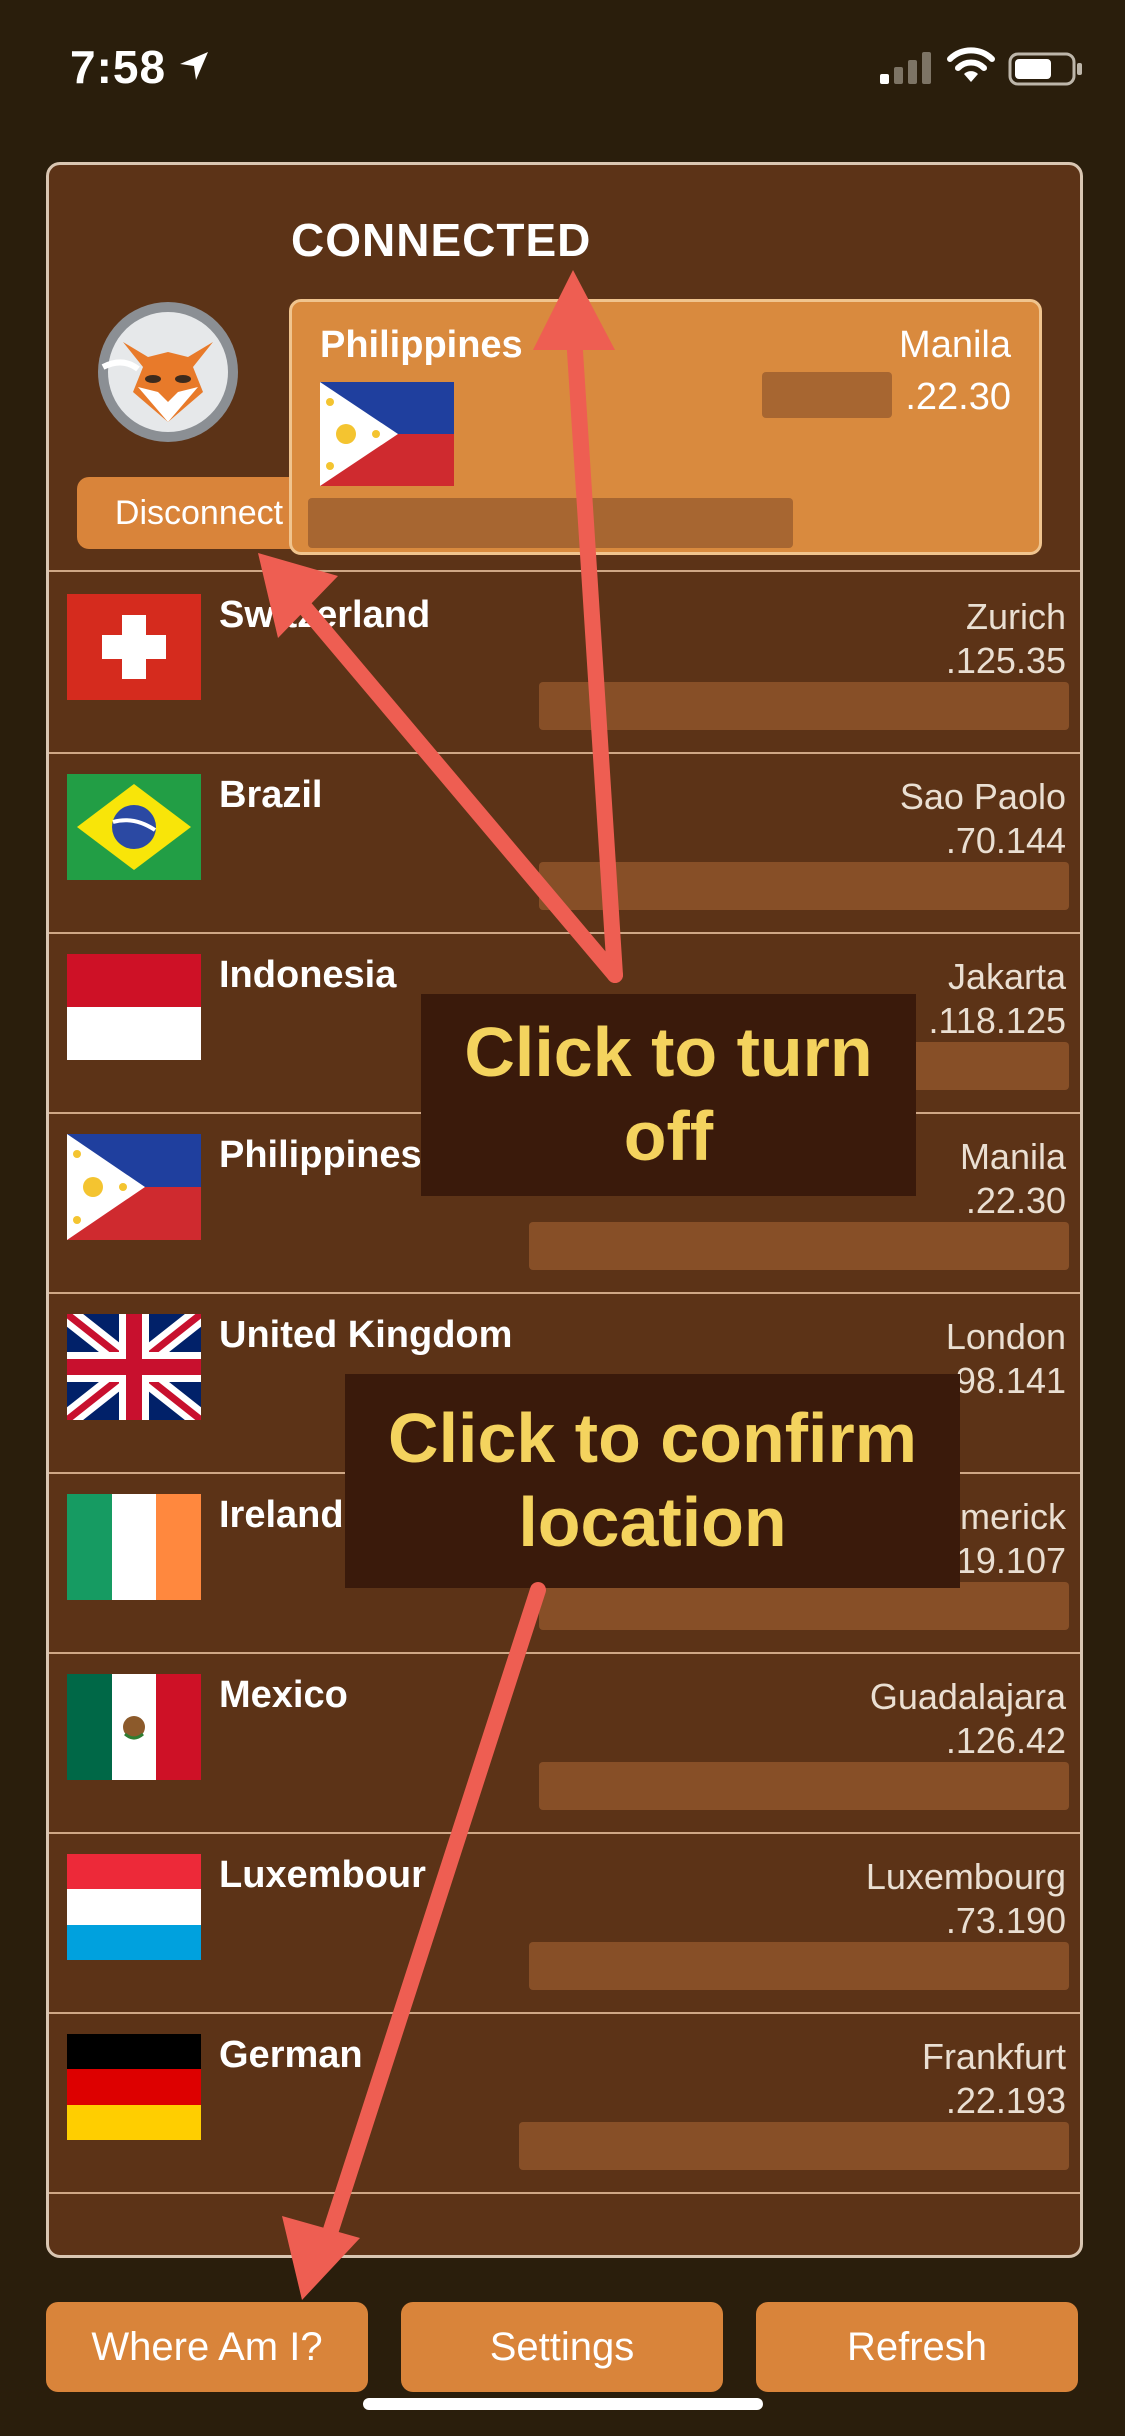 The width and height of the screenshot is (1125, 2436). What do you see at coordinates (283, 1695) in the screenshot?
I see `server-country: Mexico` at bounding box center [283, 1695].